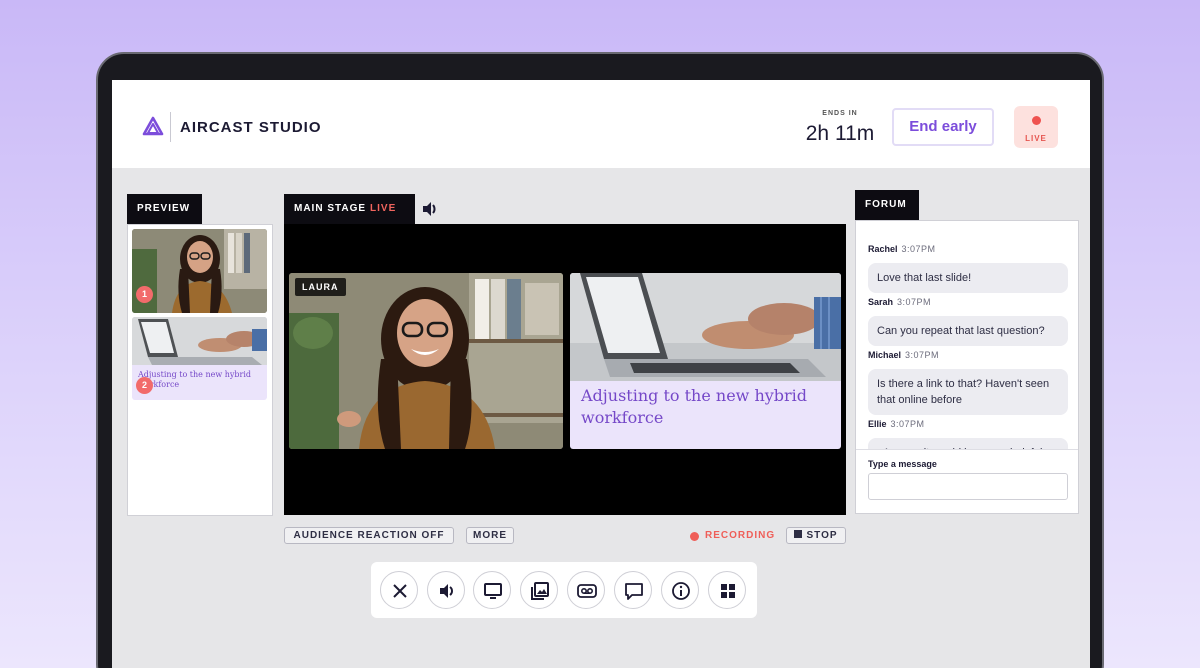 This screenshot has width=1200, height=668. I want to click on stop-button-label: STOP, so click(822, 535).